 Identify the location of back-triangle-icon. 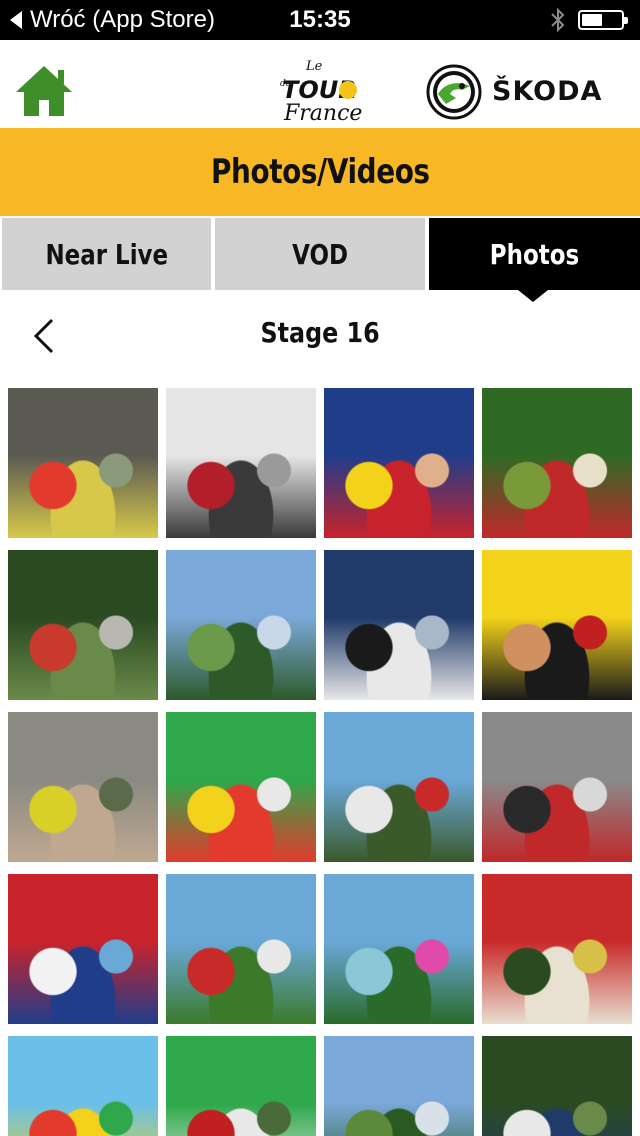
(16, 20).